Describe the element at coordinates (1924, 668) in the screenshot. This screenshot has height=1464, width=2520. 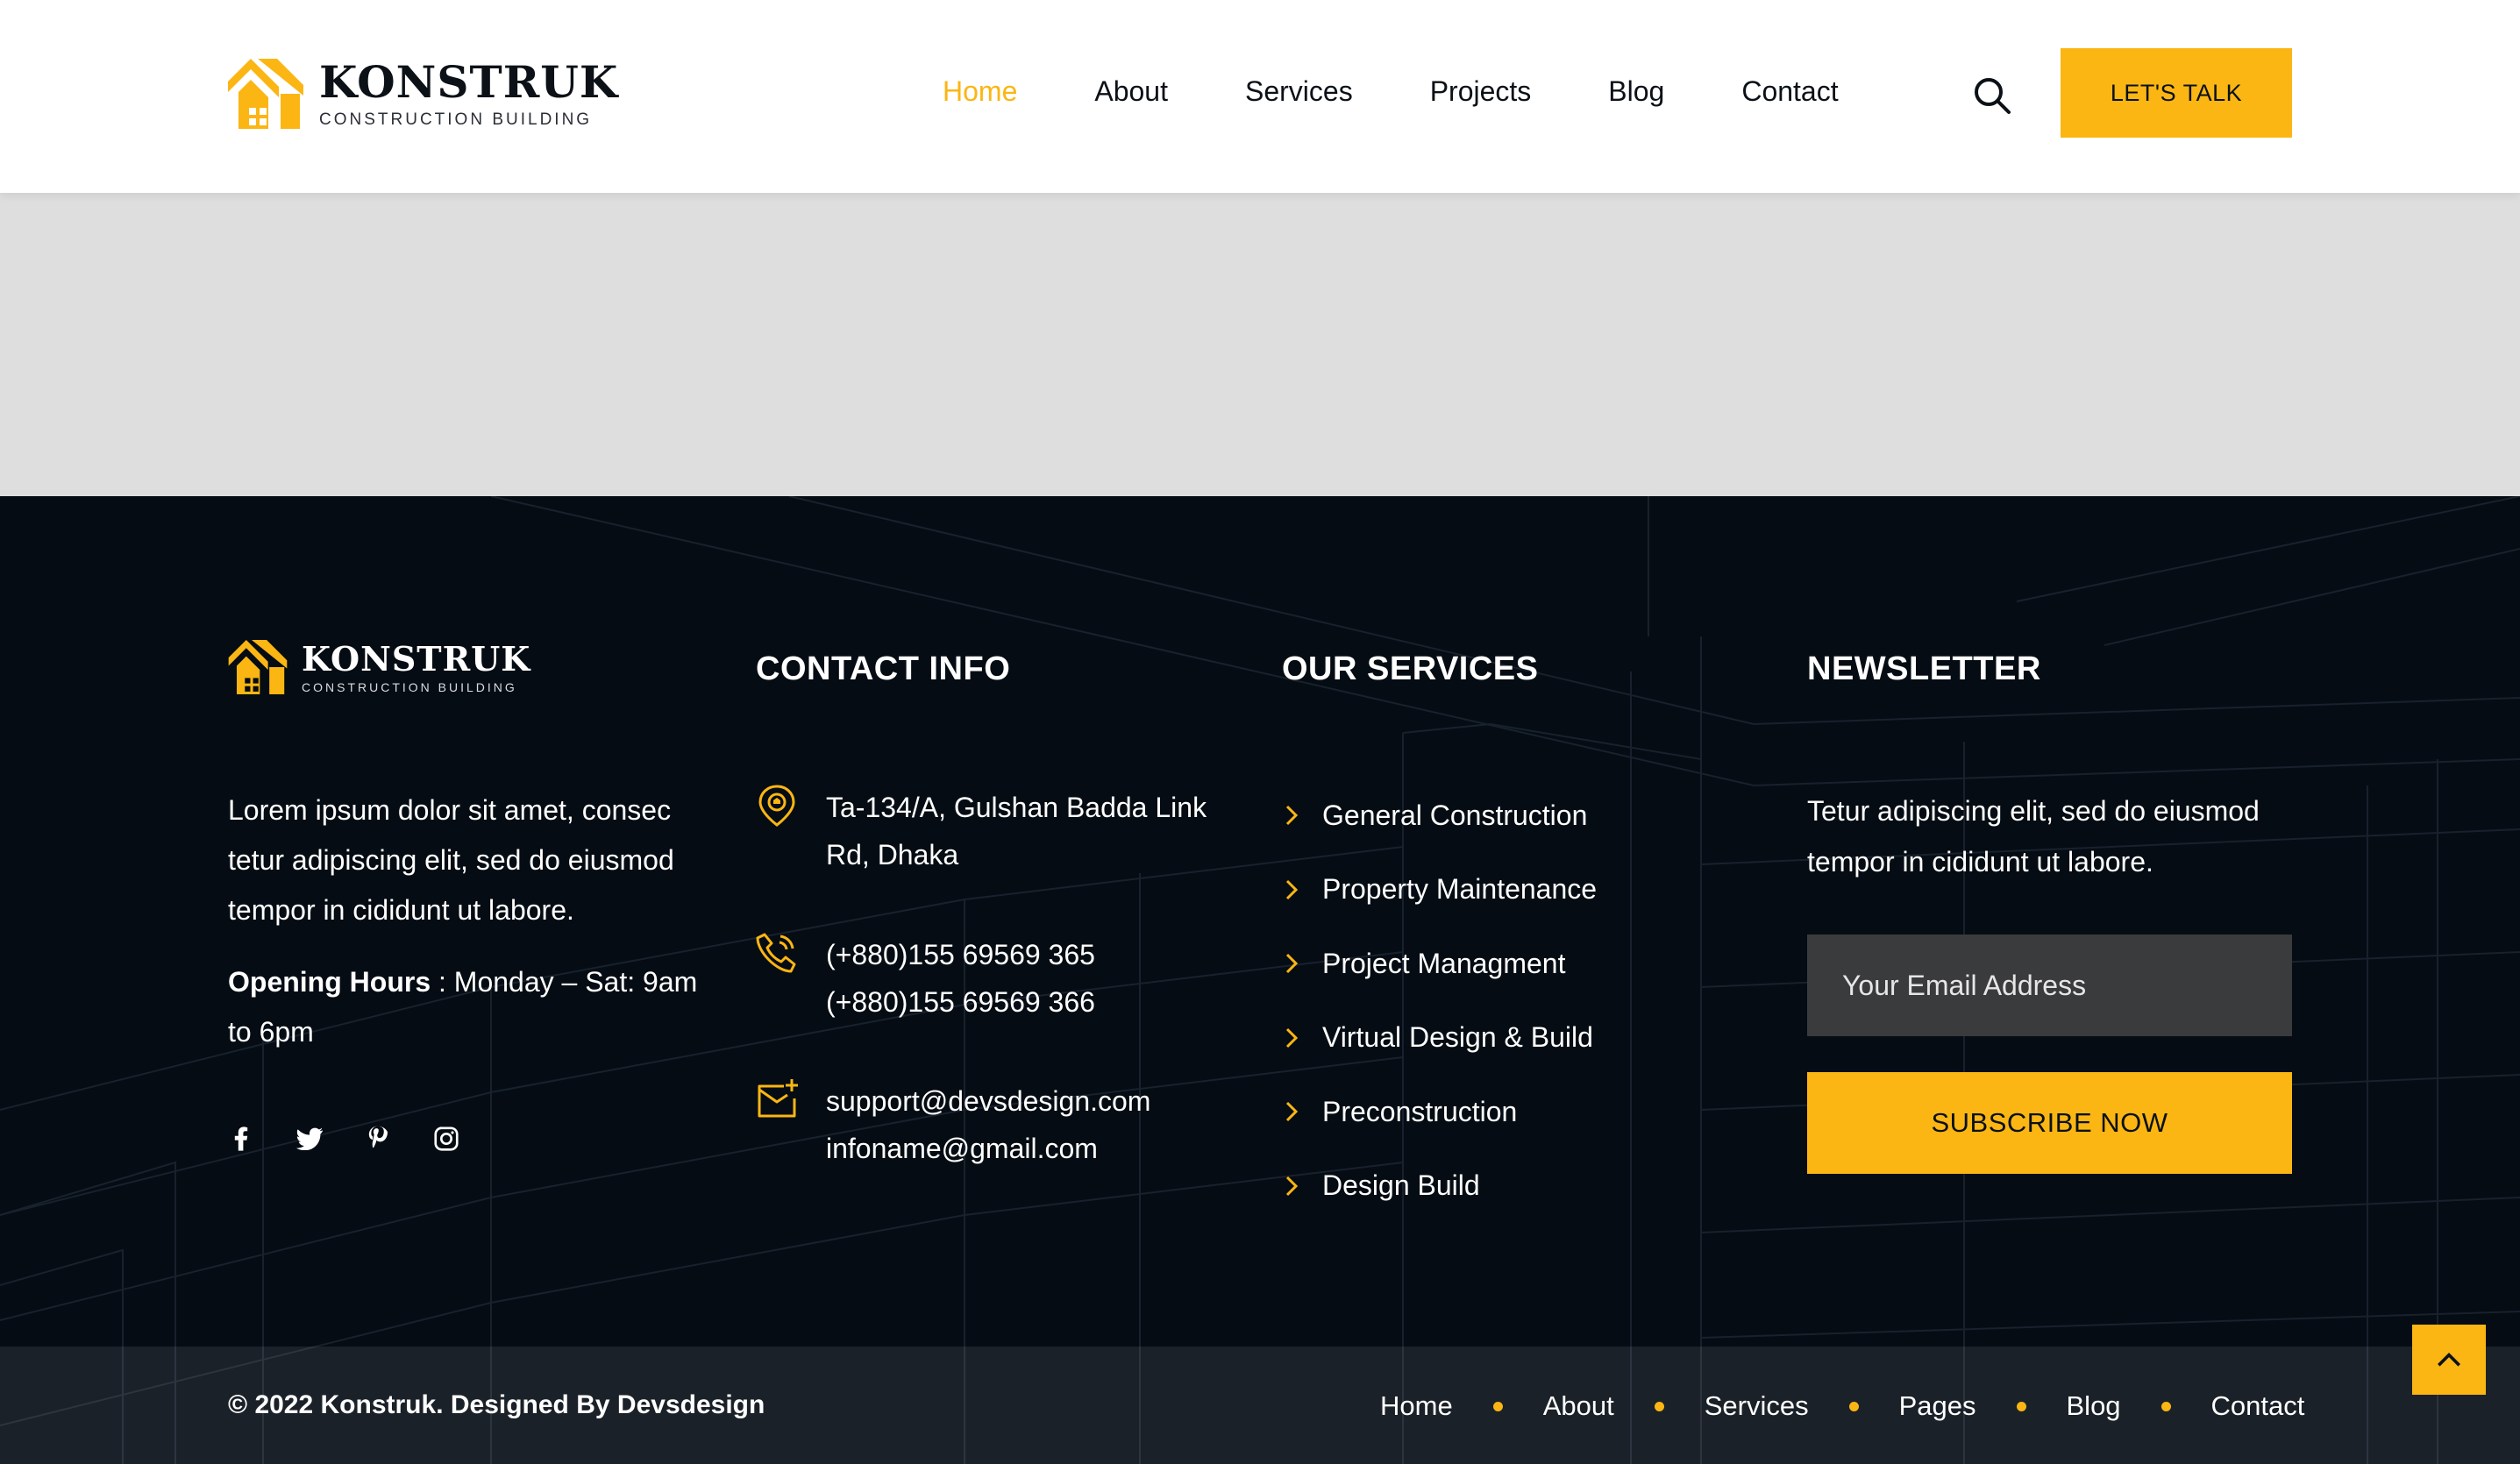
I see `newsletter-title: NEWSLETTER` at that location.